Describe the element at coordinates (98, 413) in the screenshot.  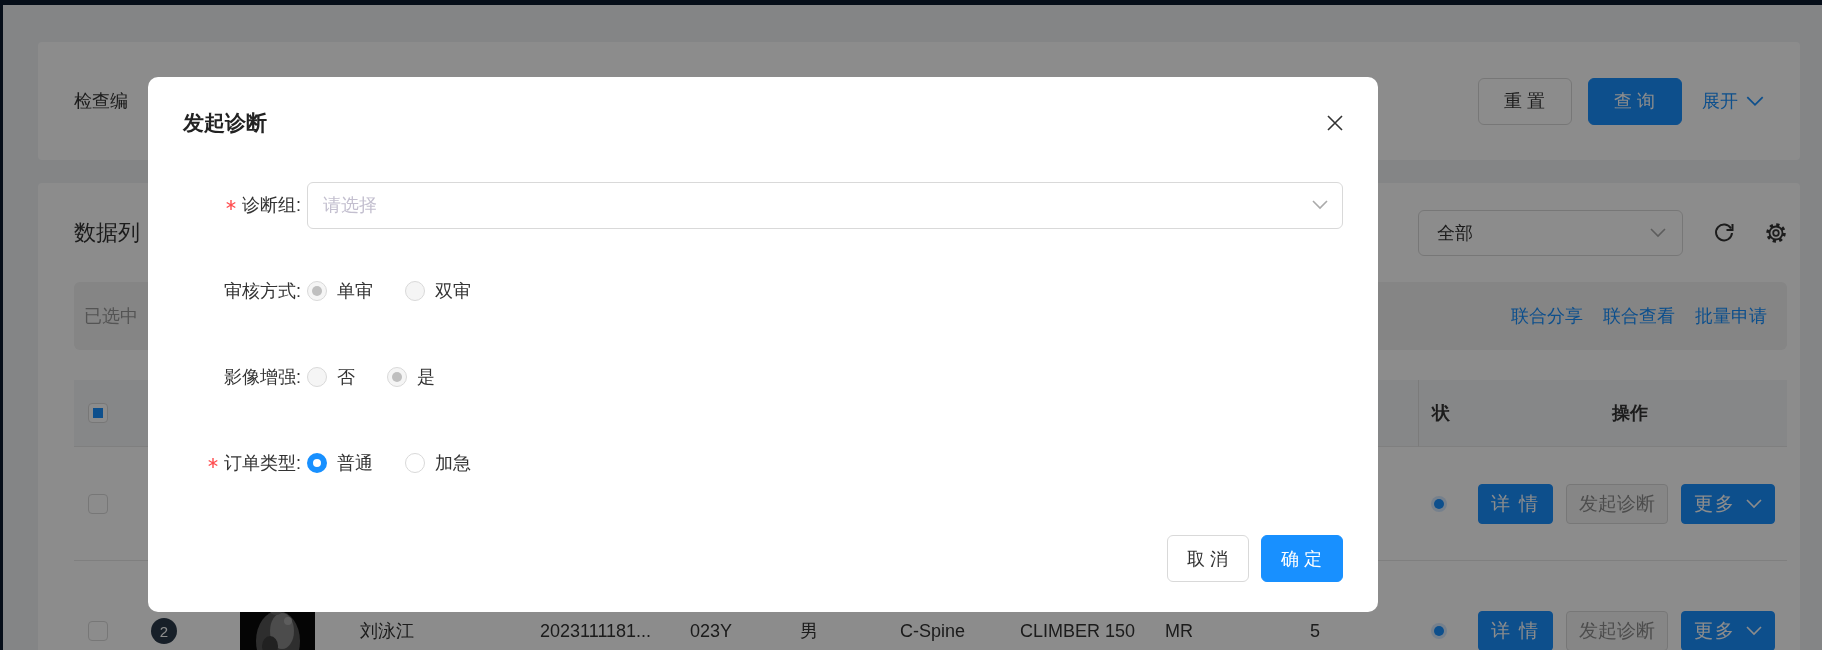
I see `select-all-checkbox` at that location.